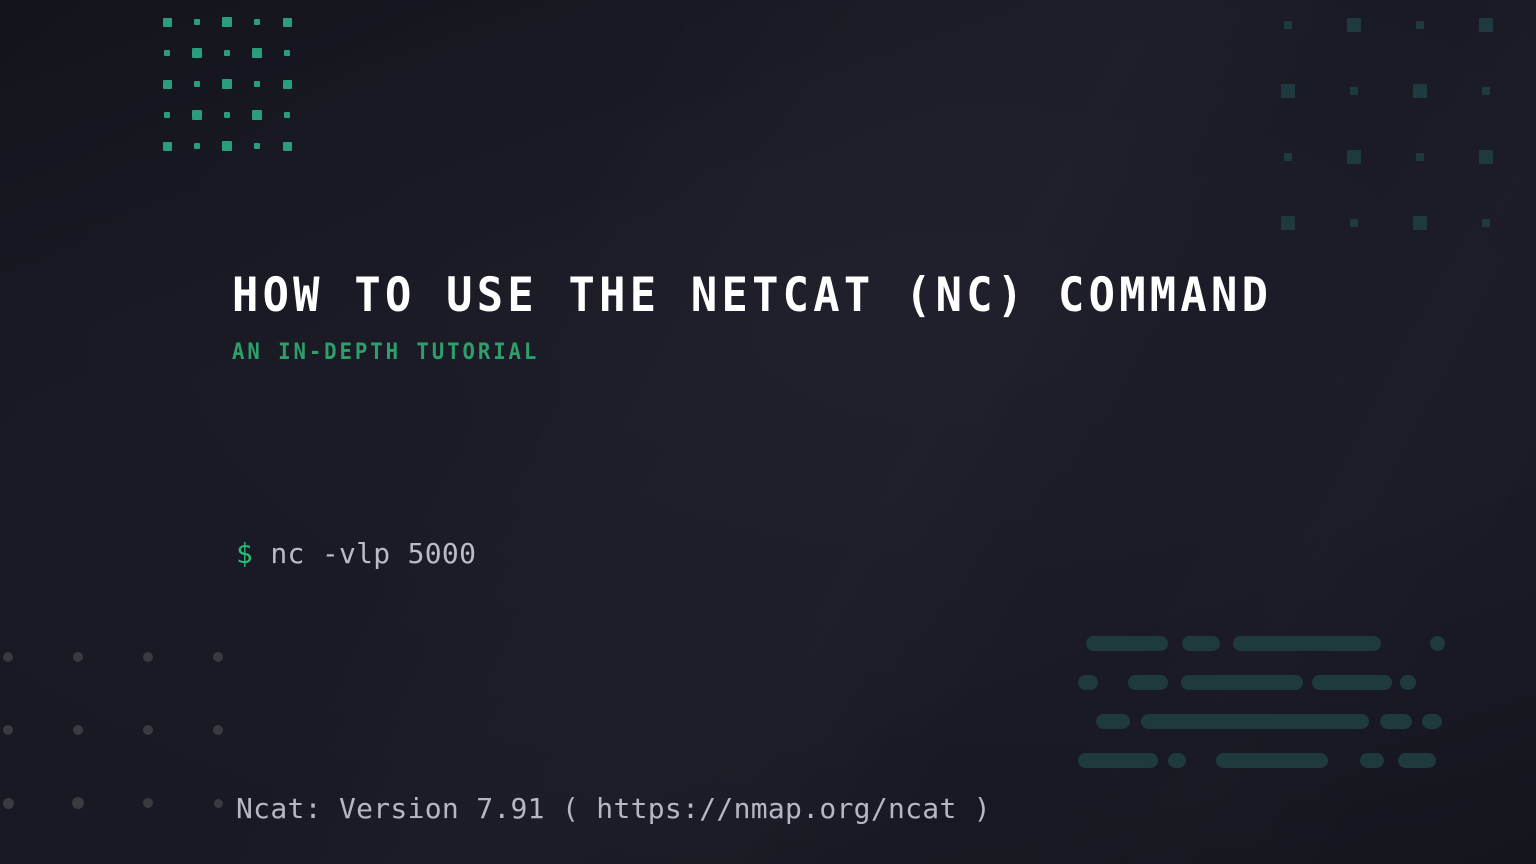 The height and width of the screenshot is (864, 1536). What do you see at coordinates (613, 554) in the screenshot?
I see `terminal-command-line: $ nc -vlp 5000` at bounding box center [613, 554].